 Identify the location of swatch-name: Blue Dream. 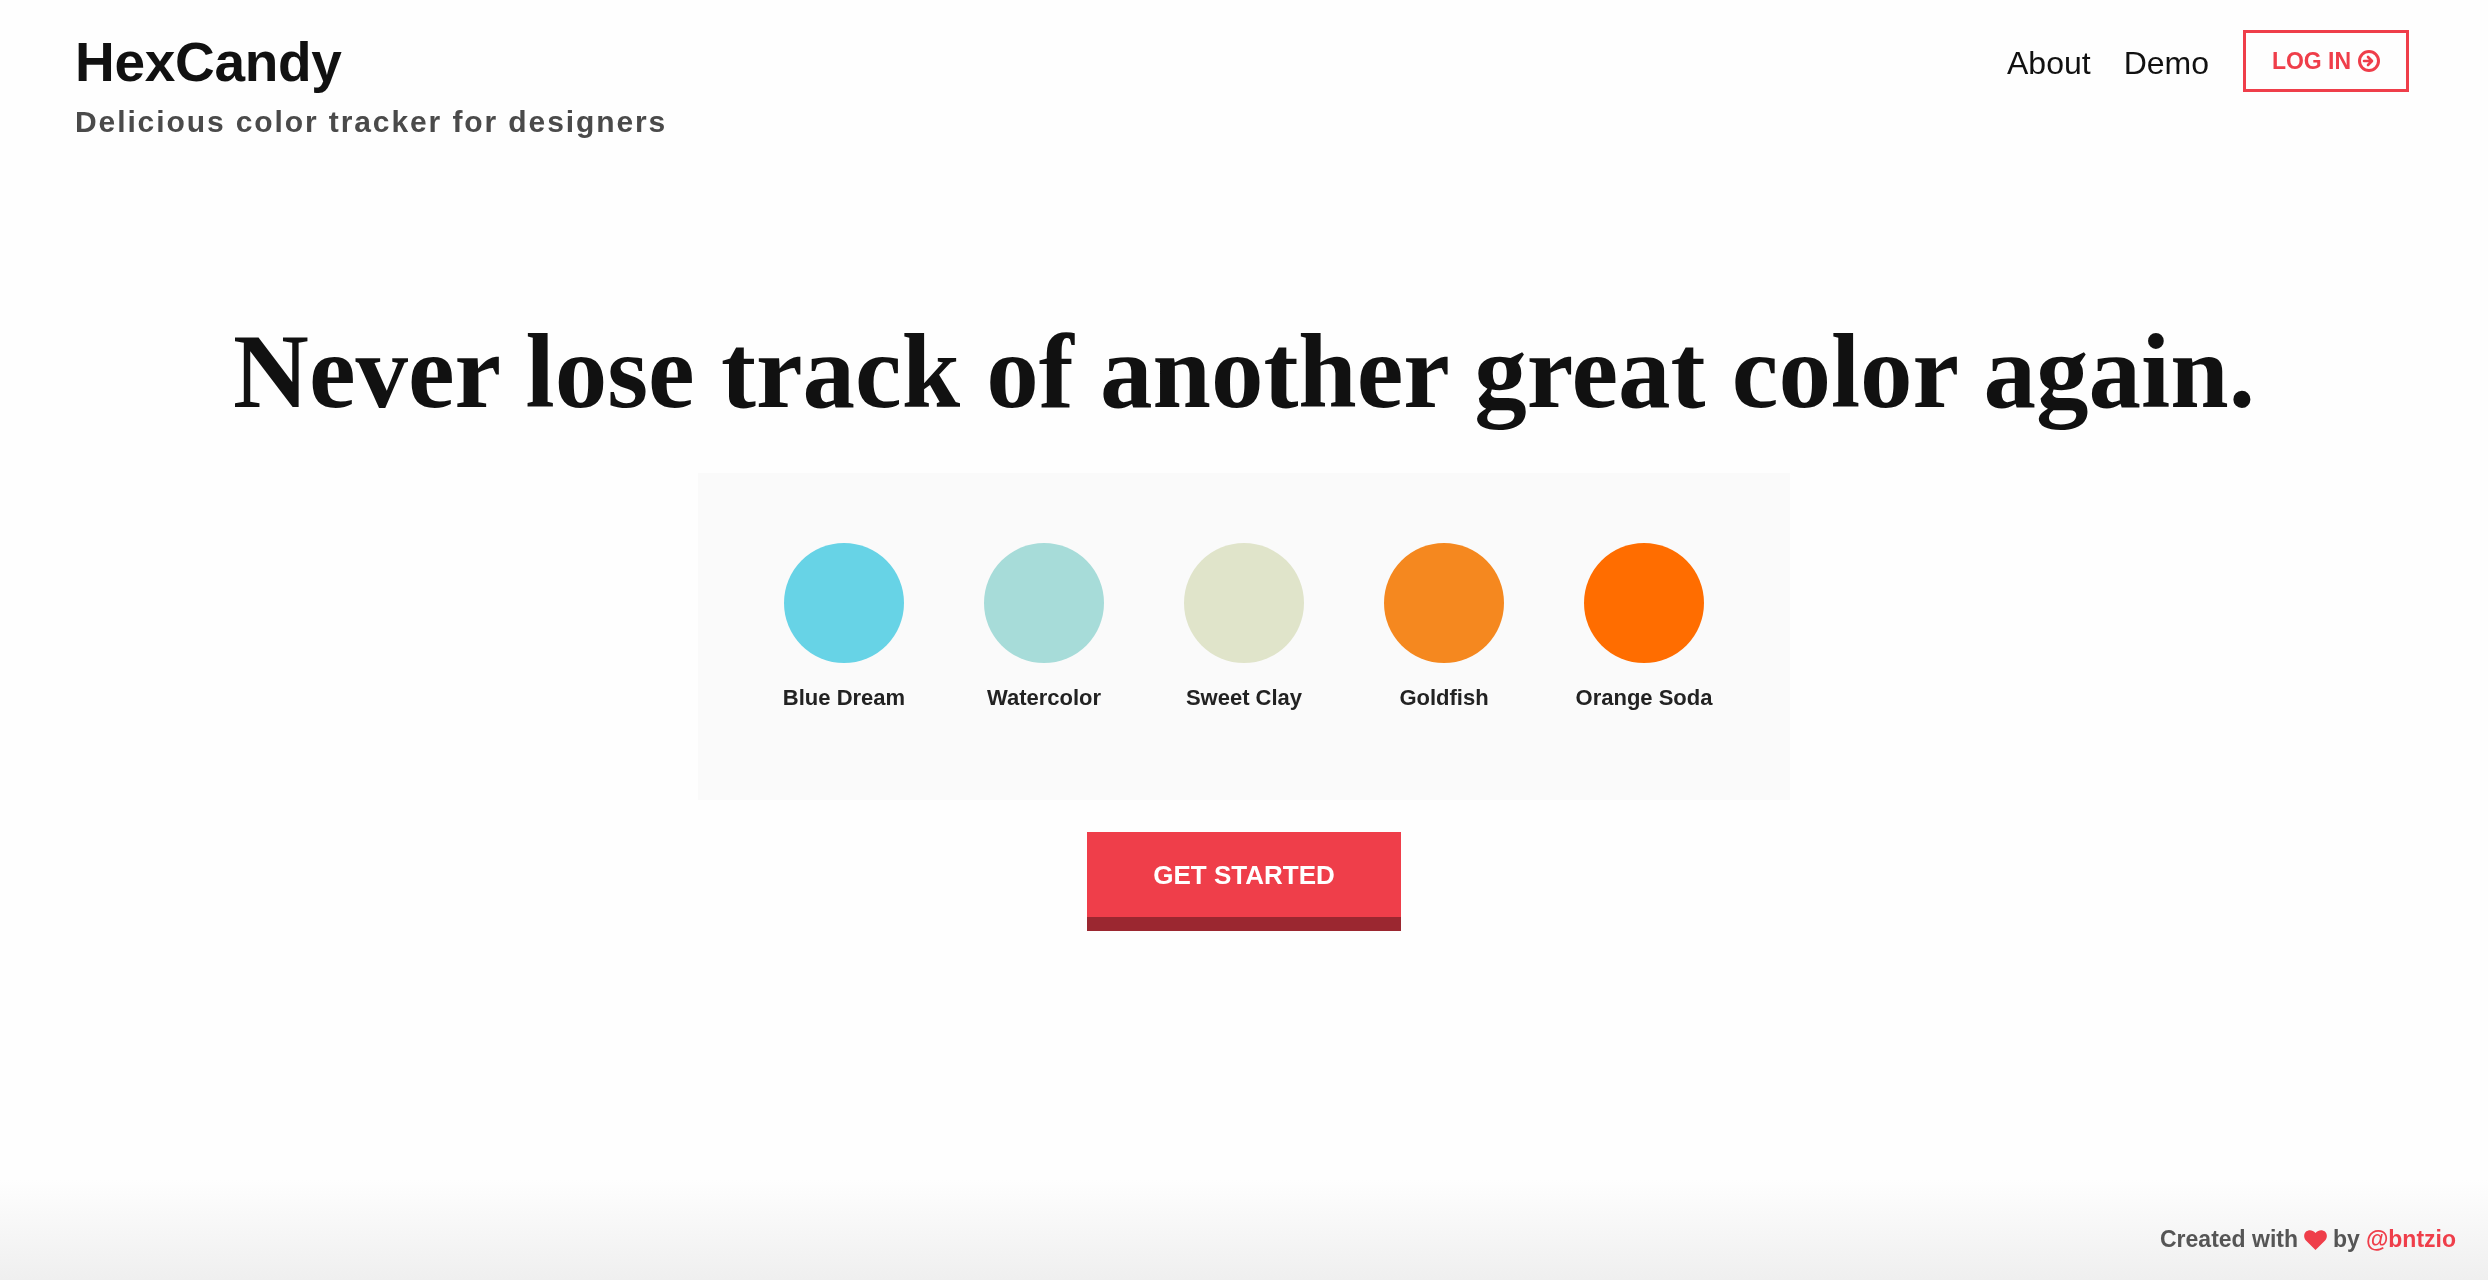
(844, 698).